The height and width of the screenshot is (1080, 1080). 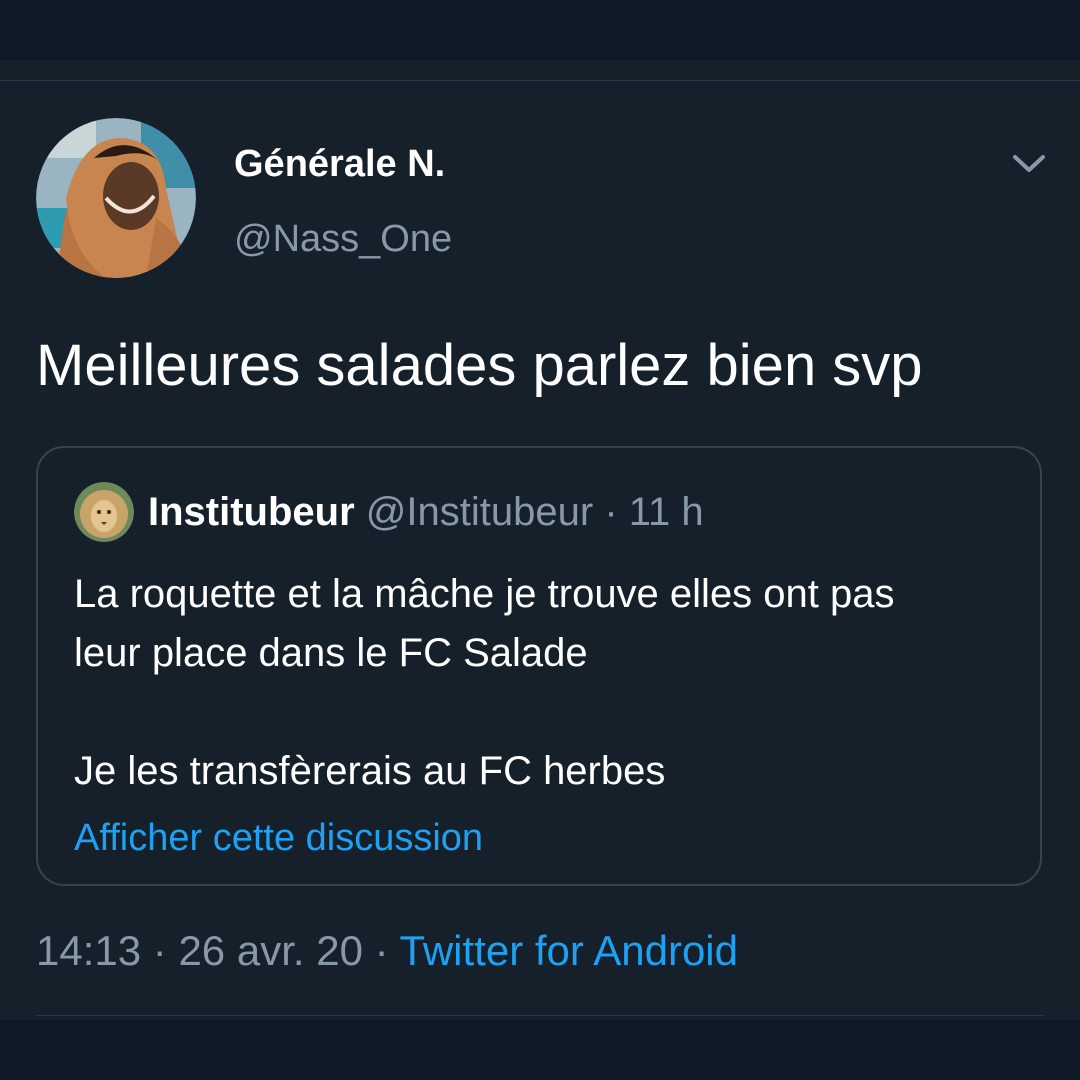 I want to click on top-divider, so click(x=540, y=80).